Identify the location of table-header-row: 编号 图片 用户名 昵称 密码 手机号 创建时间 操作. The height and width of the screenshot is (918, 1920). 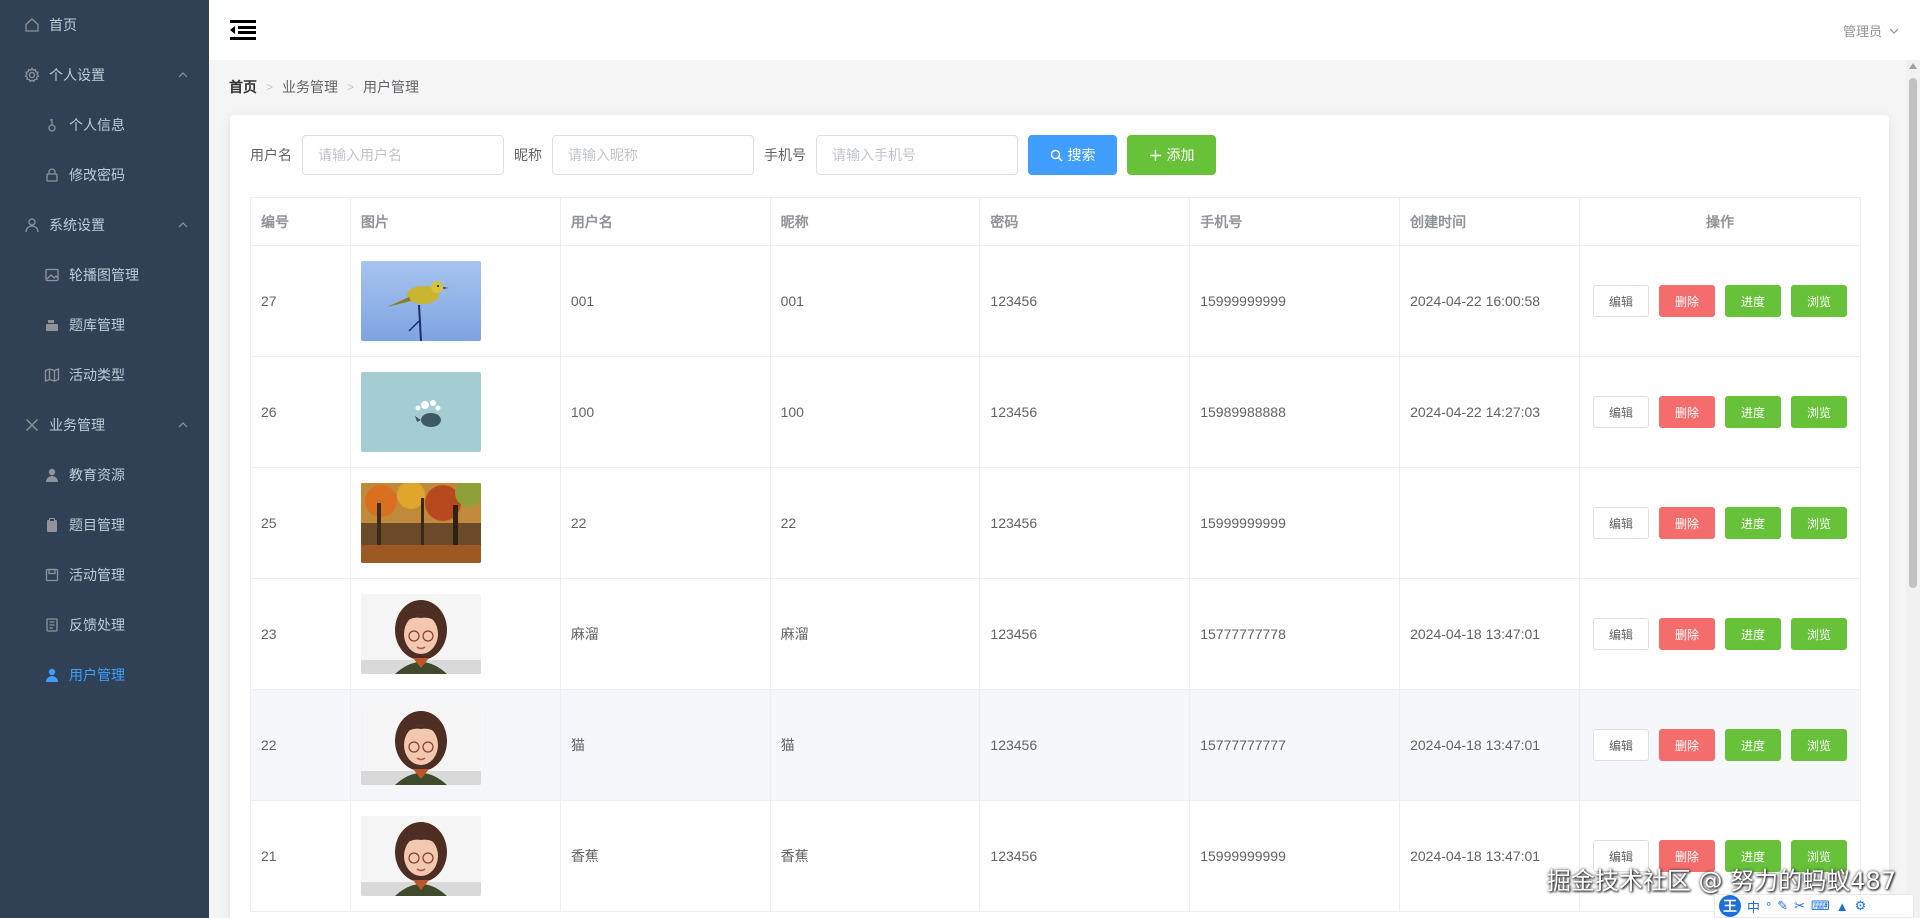
(1056, 221).